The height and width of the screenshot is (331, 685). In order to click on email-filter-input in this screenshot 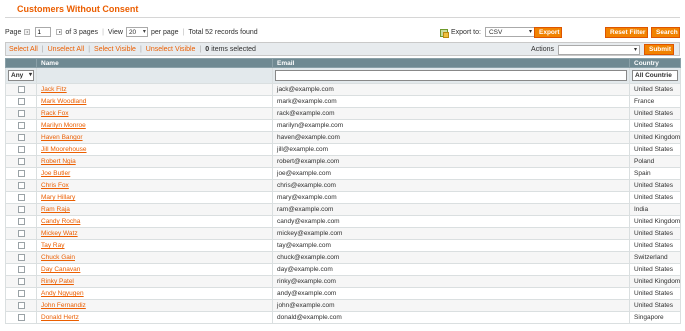, I will do `click(451, 75)`.